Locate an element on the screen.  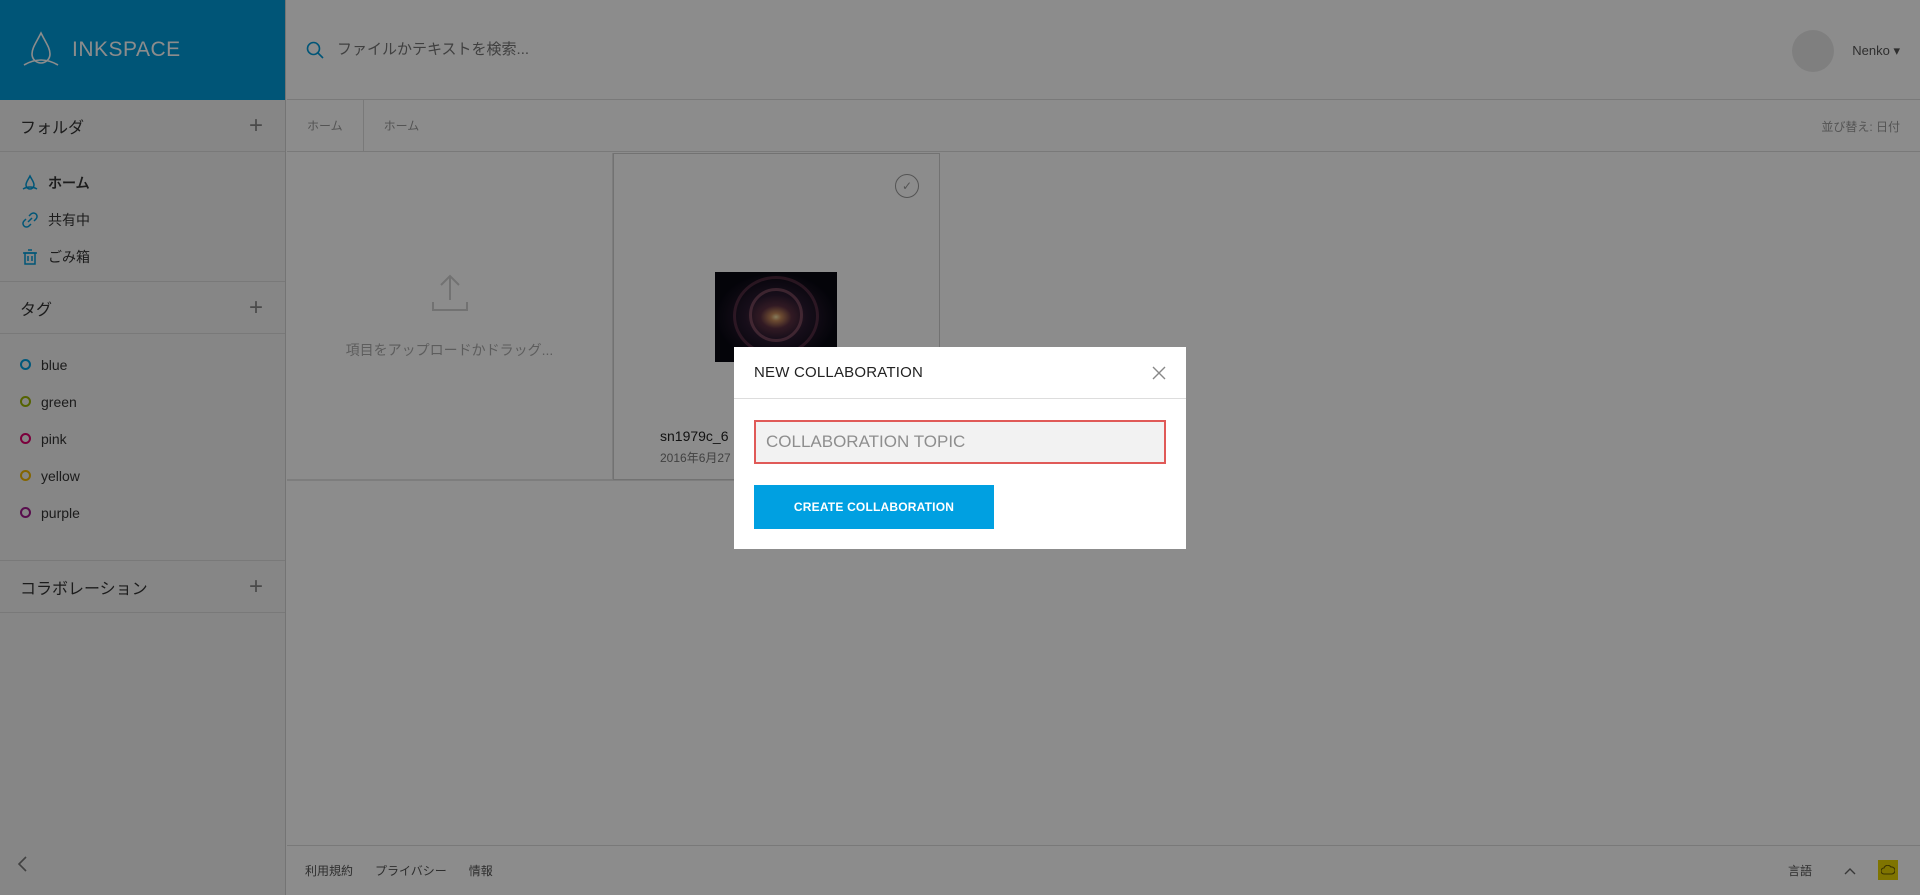
create-collaboration-button: CREATE COLLABORATION is located at coordinates (874, 507).